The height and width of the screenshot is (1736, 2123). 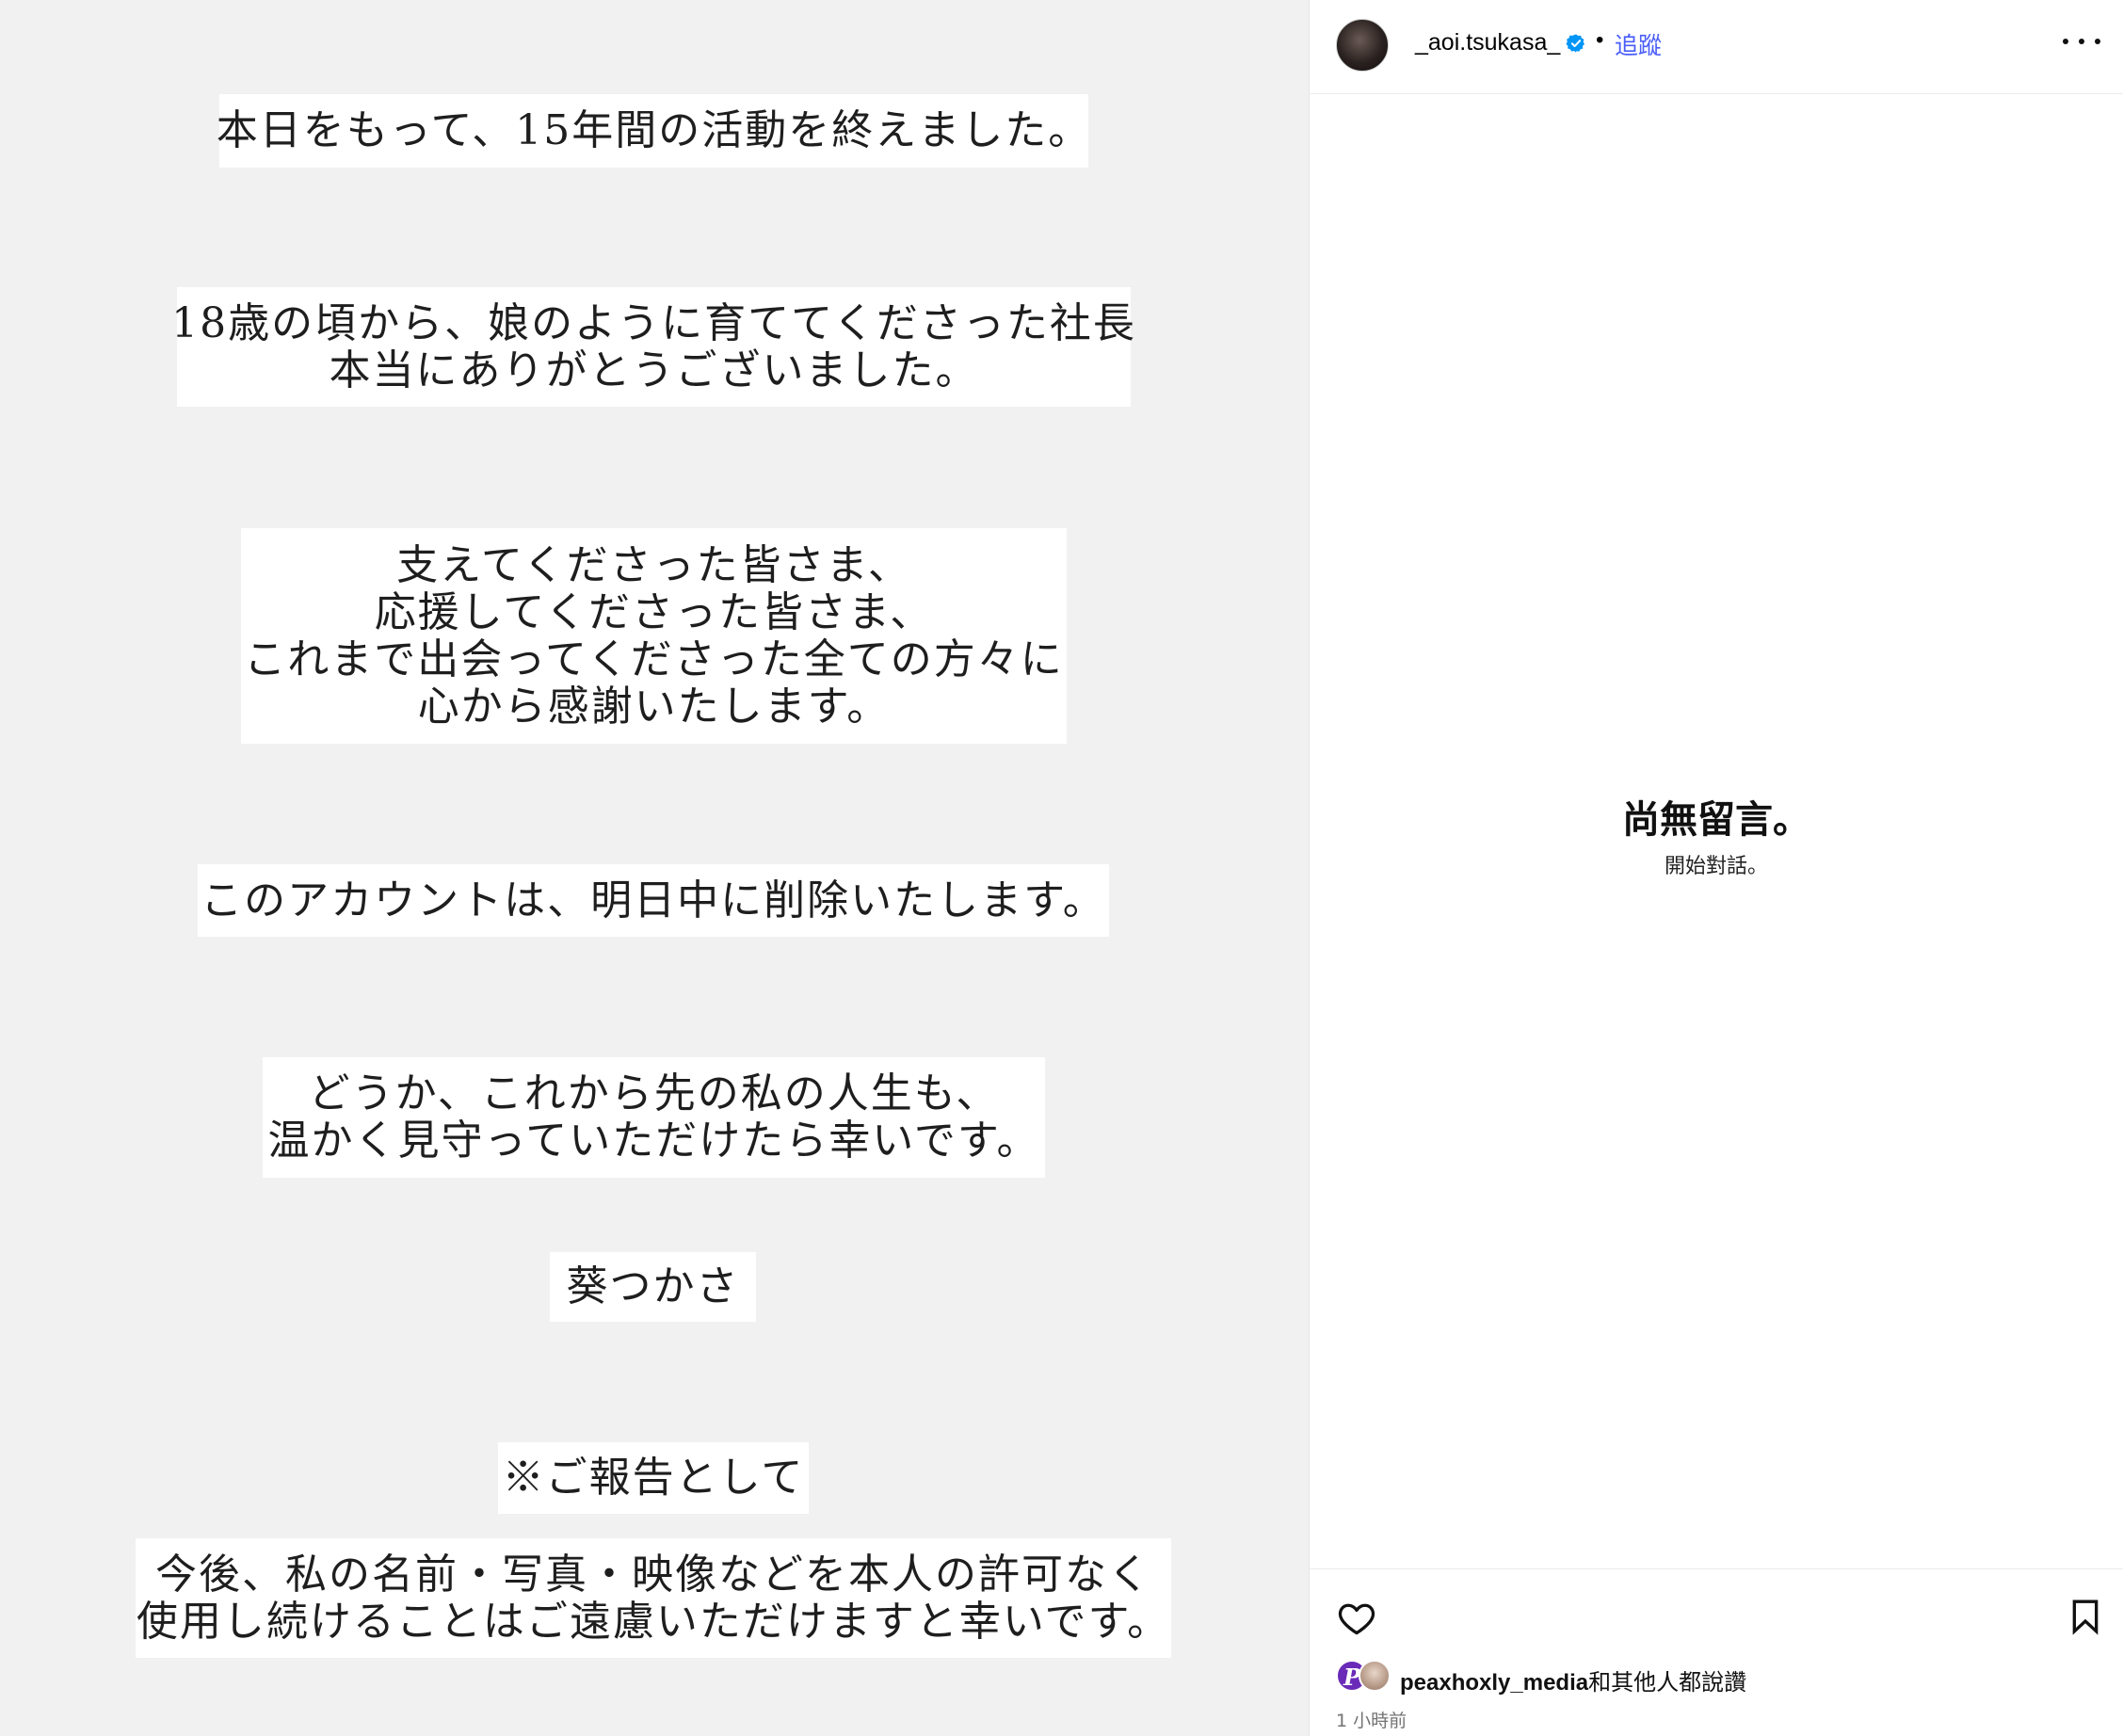 I want to click on statement-card-signature: 葵つかさ, so click(x=653, y=1287).